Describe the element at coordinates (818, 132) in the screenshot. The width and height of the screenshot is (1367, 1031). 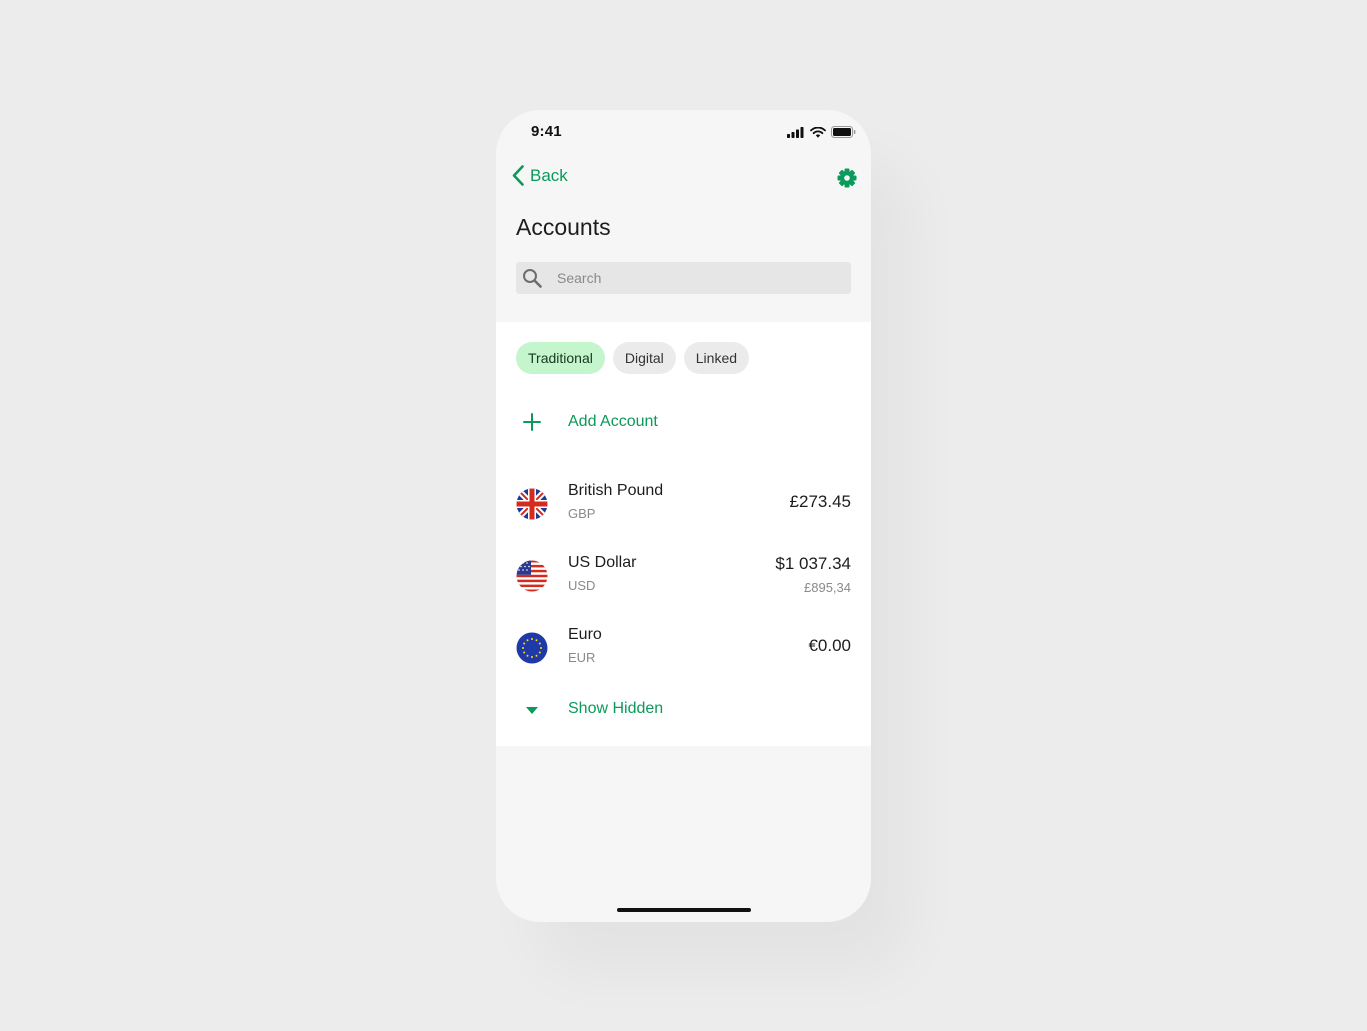
I see `wifi-icon` at that location.